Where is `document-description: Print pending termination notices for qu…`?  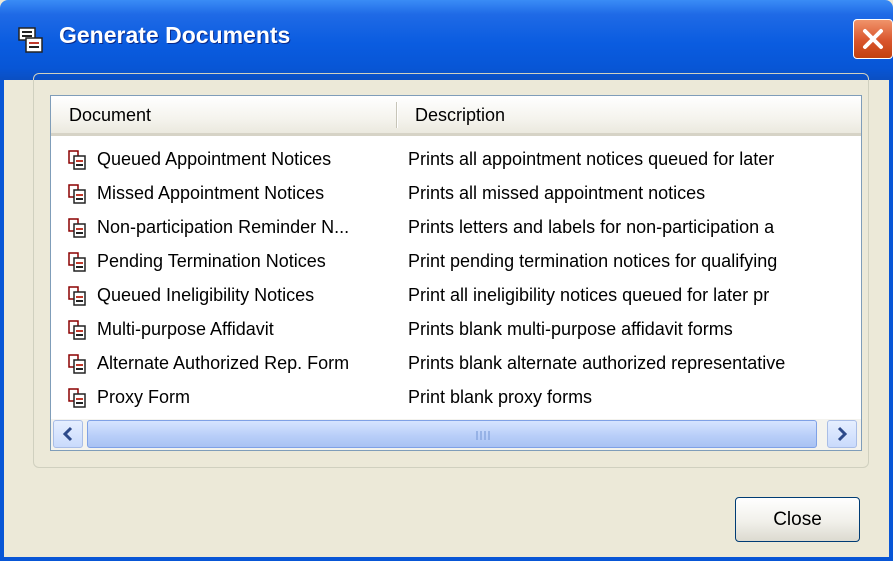
document-description: Print pending termination notices for qu… is located at coordinates (593, 261).